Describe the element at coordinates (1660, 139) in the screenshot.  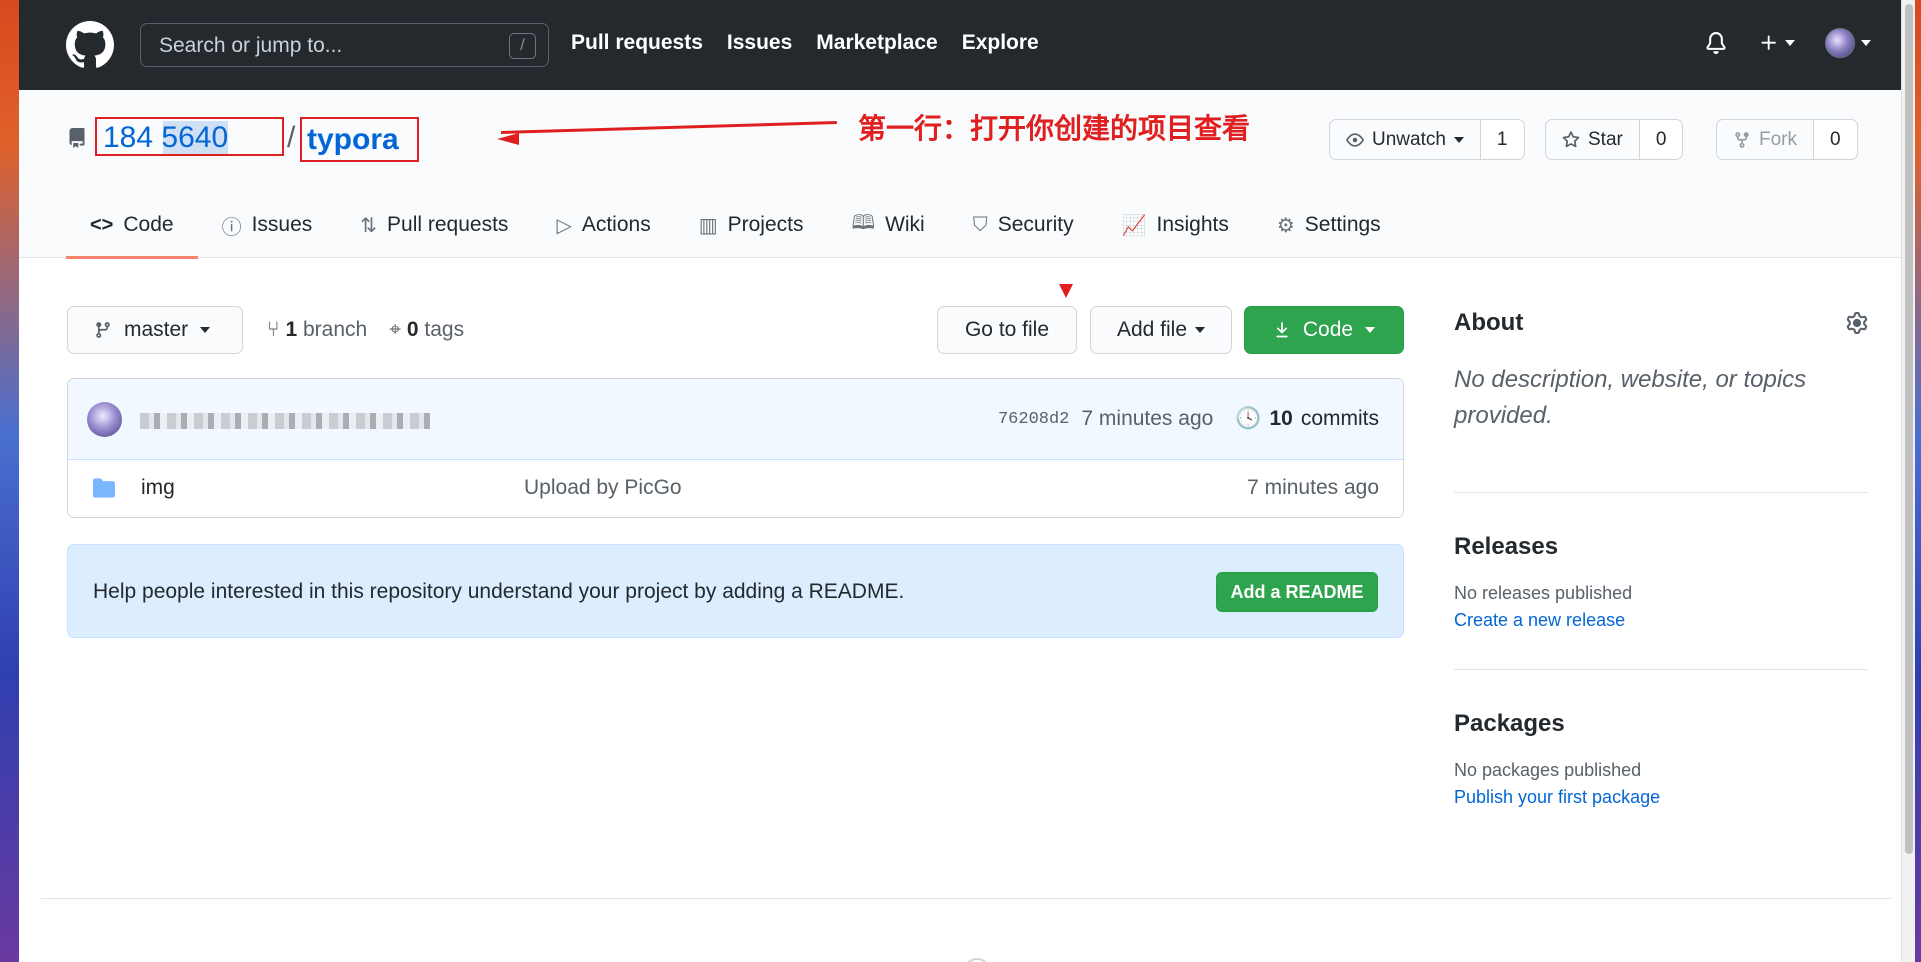
I see `star-count: 0` at that location.